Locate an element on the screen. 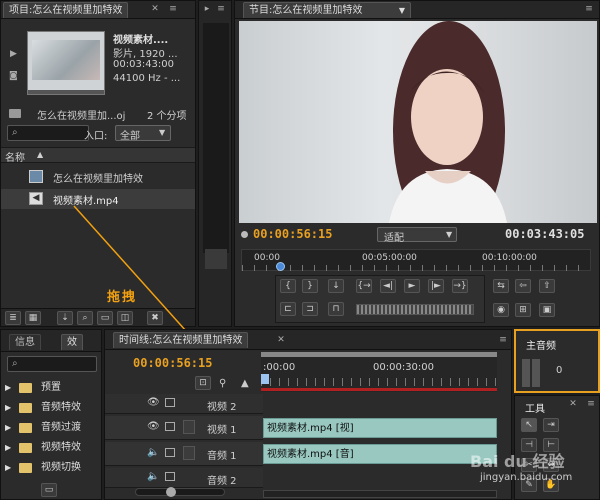 The height and width of the screenshot is (500, 600). folder-icon is located at coordinates (25, 448).